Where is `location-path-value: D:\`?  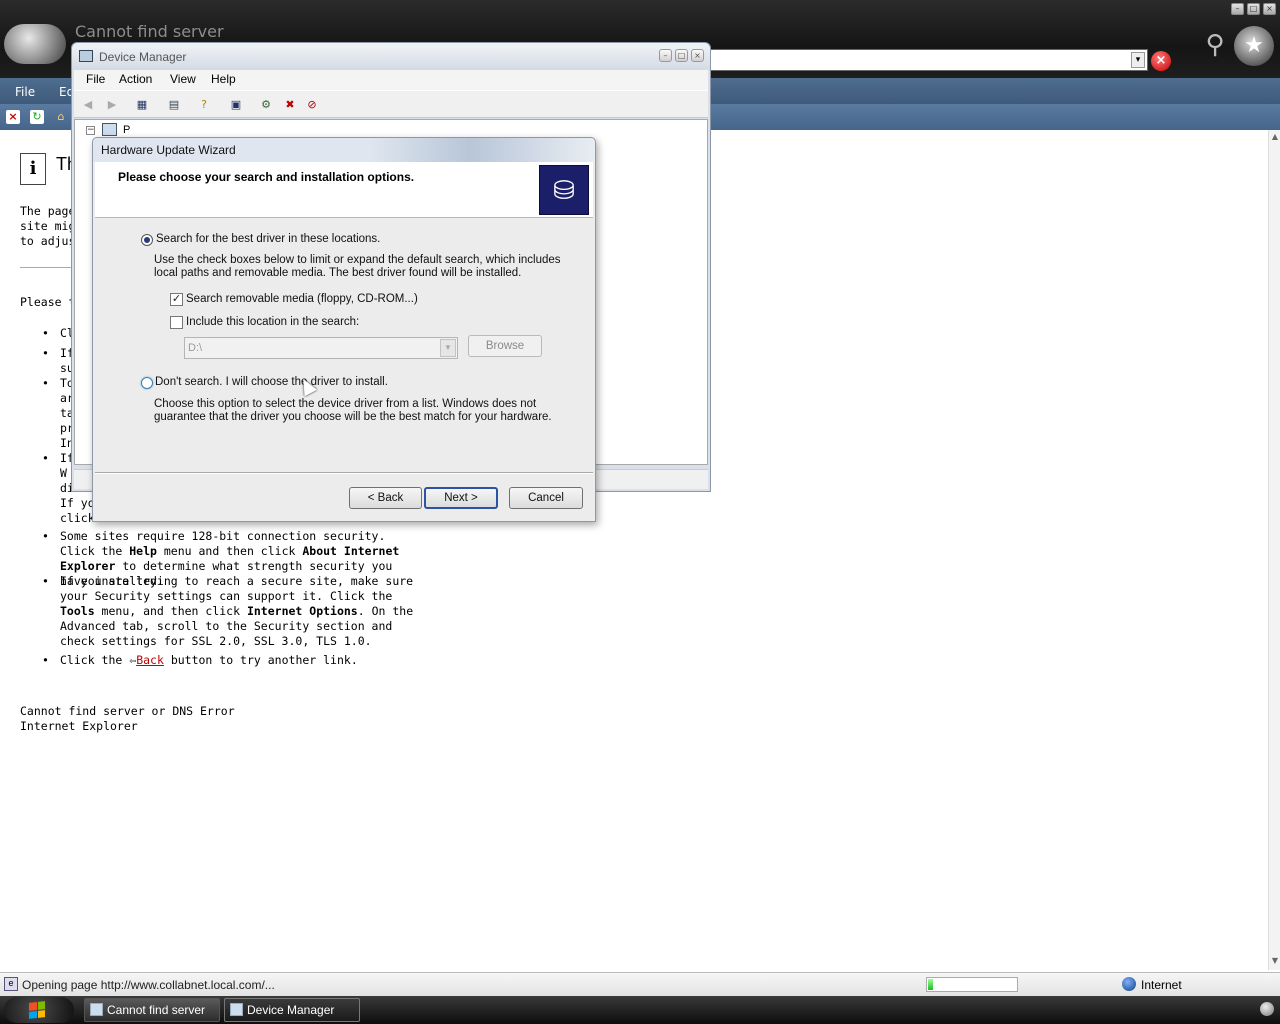 location-path-value: D:\ is located at coordinates (195, 348).